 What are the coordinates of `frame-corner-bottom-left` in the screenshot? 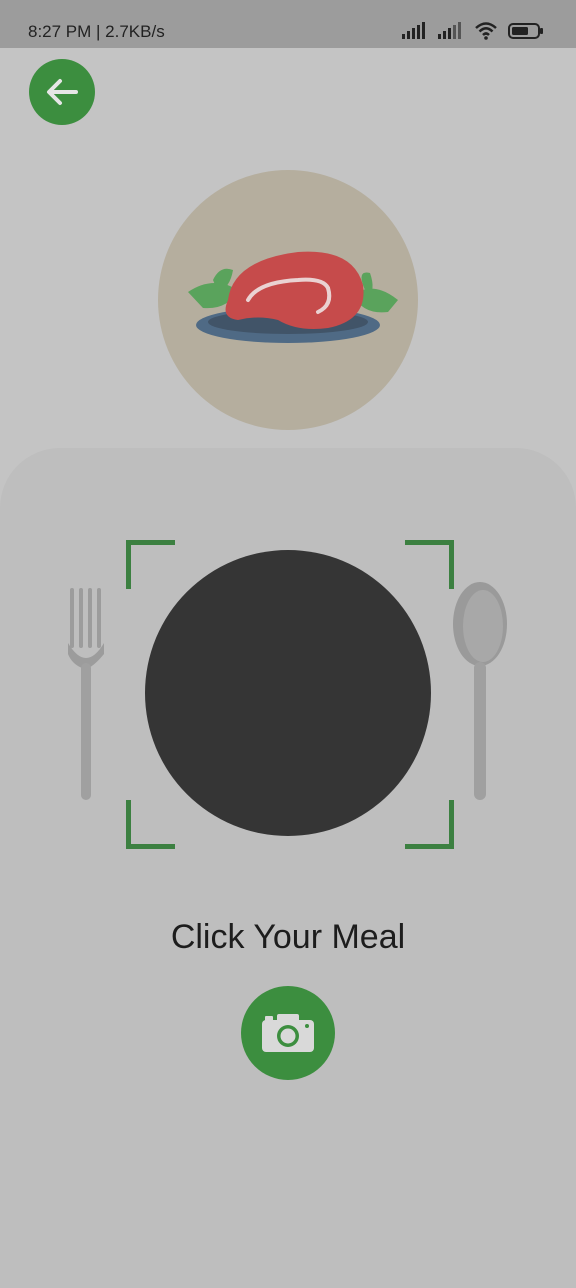 It's located at (150, 824).